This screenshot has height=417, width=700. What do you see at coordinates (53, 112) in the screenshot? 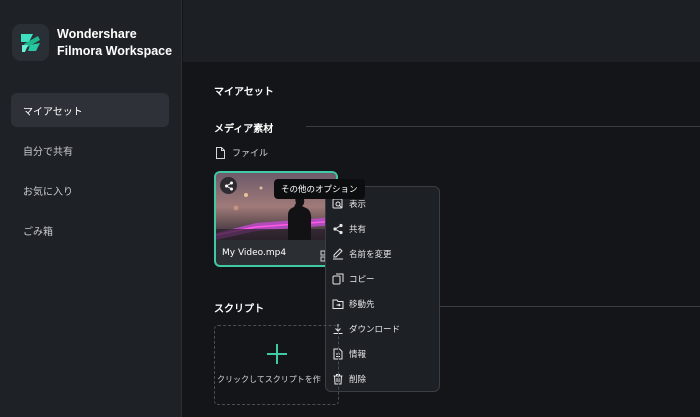
I see `sidebar-item-label: マイアセット` at bounding box center [53, 112].